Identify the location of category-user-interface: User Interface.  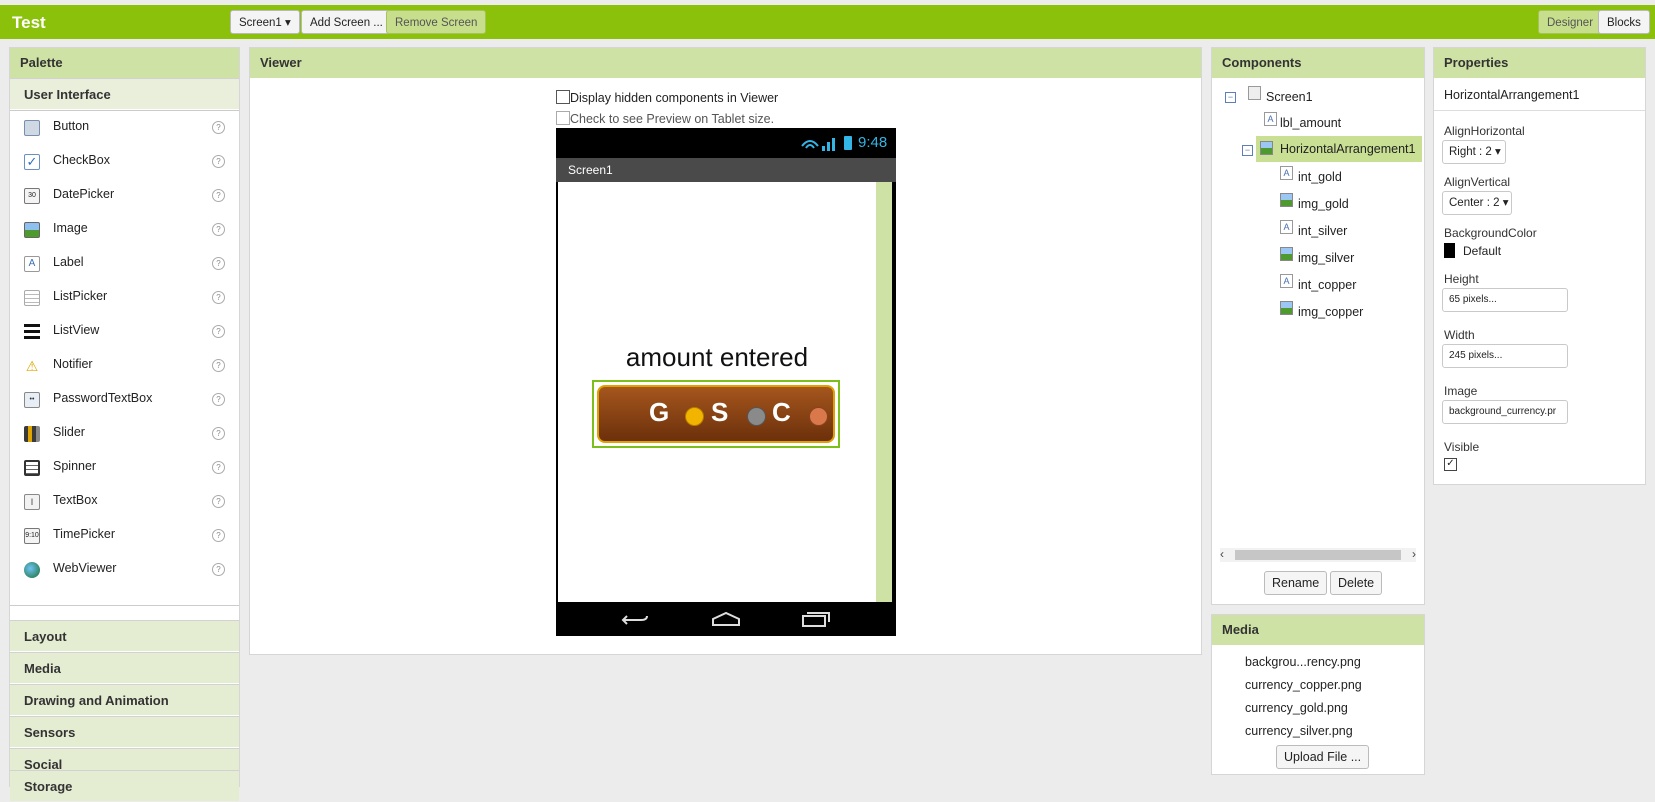
(124, 93).